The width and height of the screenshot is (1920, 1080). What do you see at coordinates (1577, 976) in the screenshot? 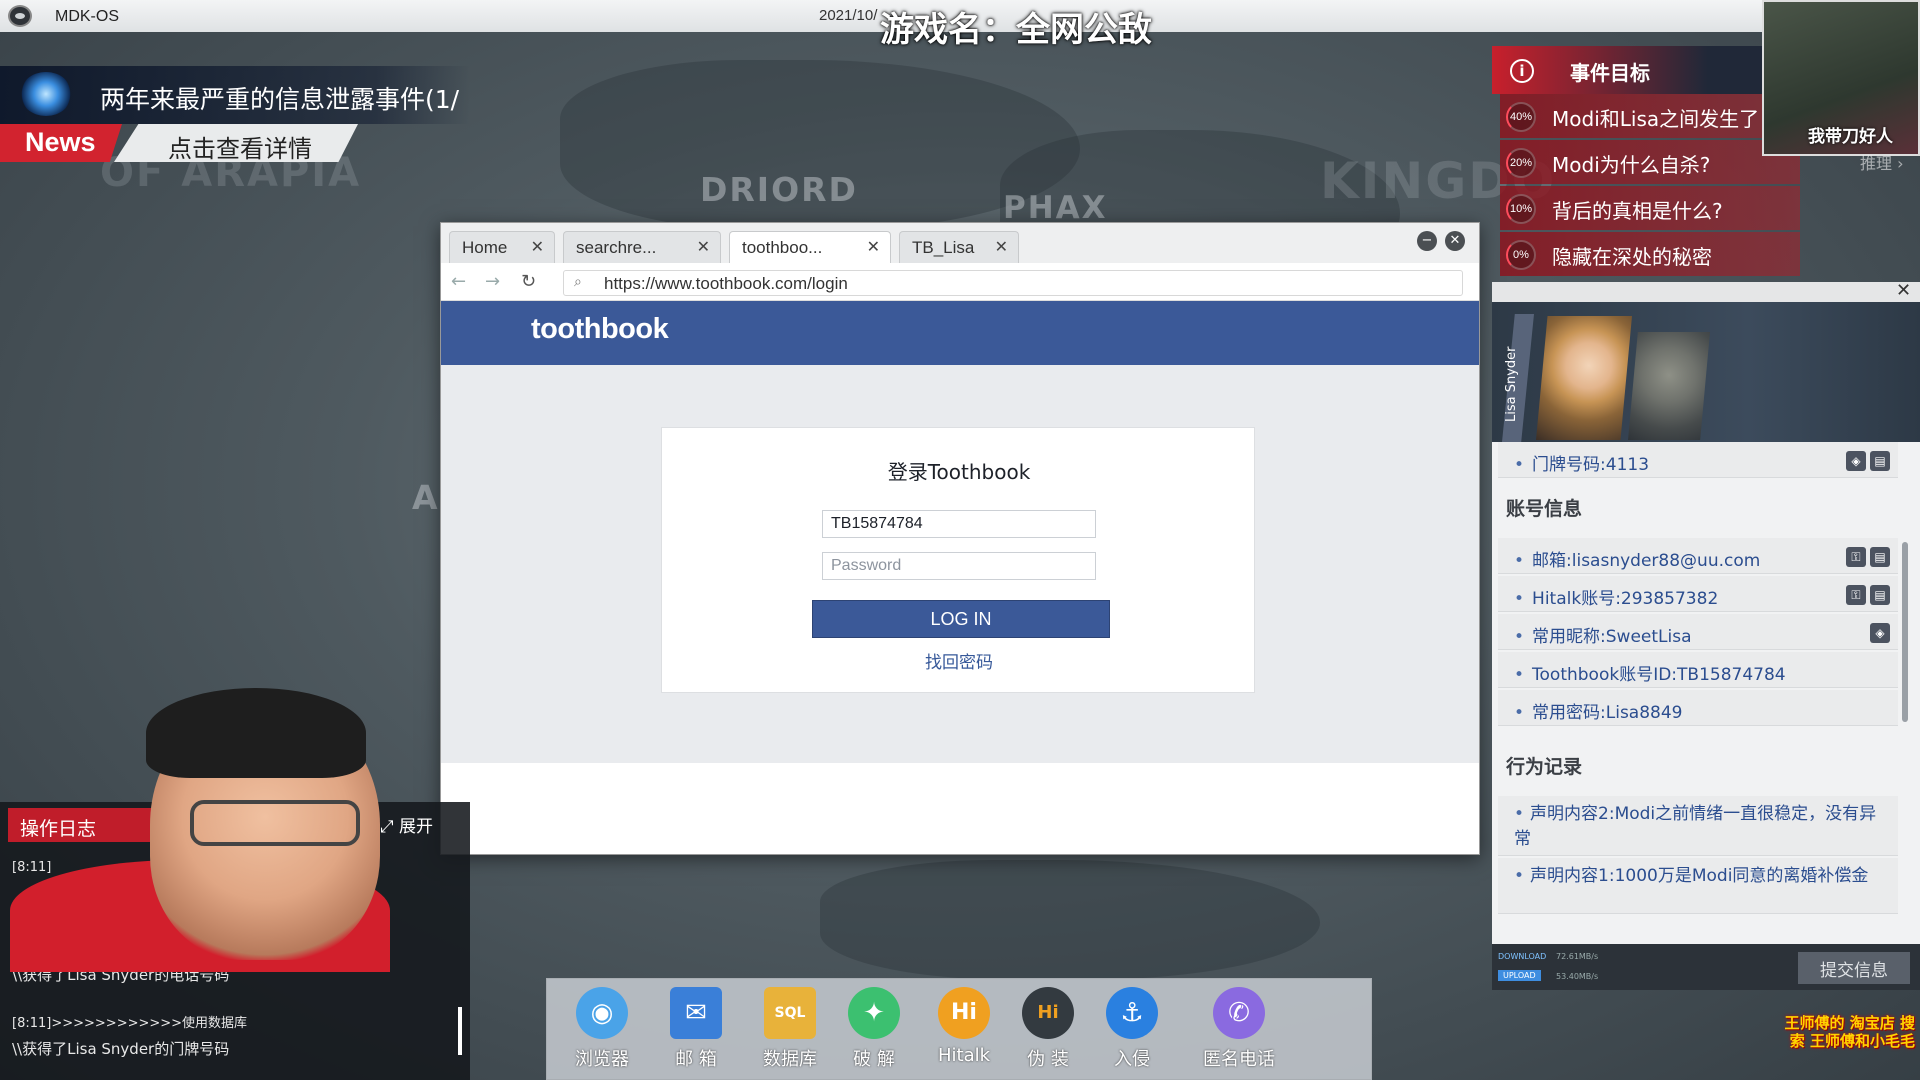
I see `upload-speed: 53.40MB/s` at bounding box center [1577, 976].